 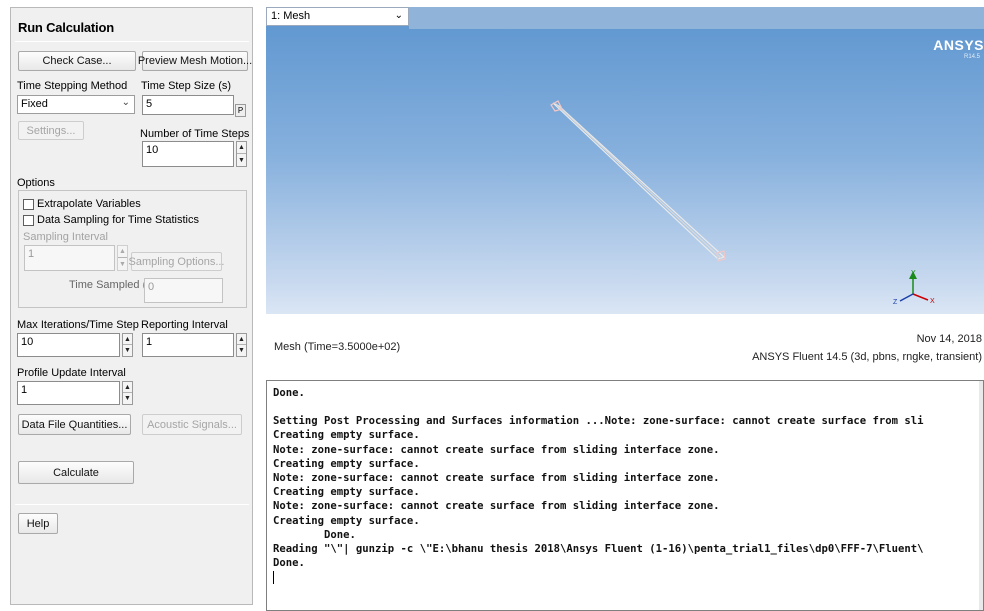 I want to click on console-scrollbar, so click(x=981, y=495).